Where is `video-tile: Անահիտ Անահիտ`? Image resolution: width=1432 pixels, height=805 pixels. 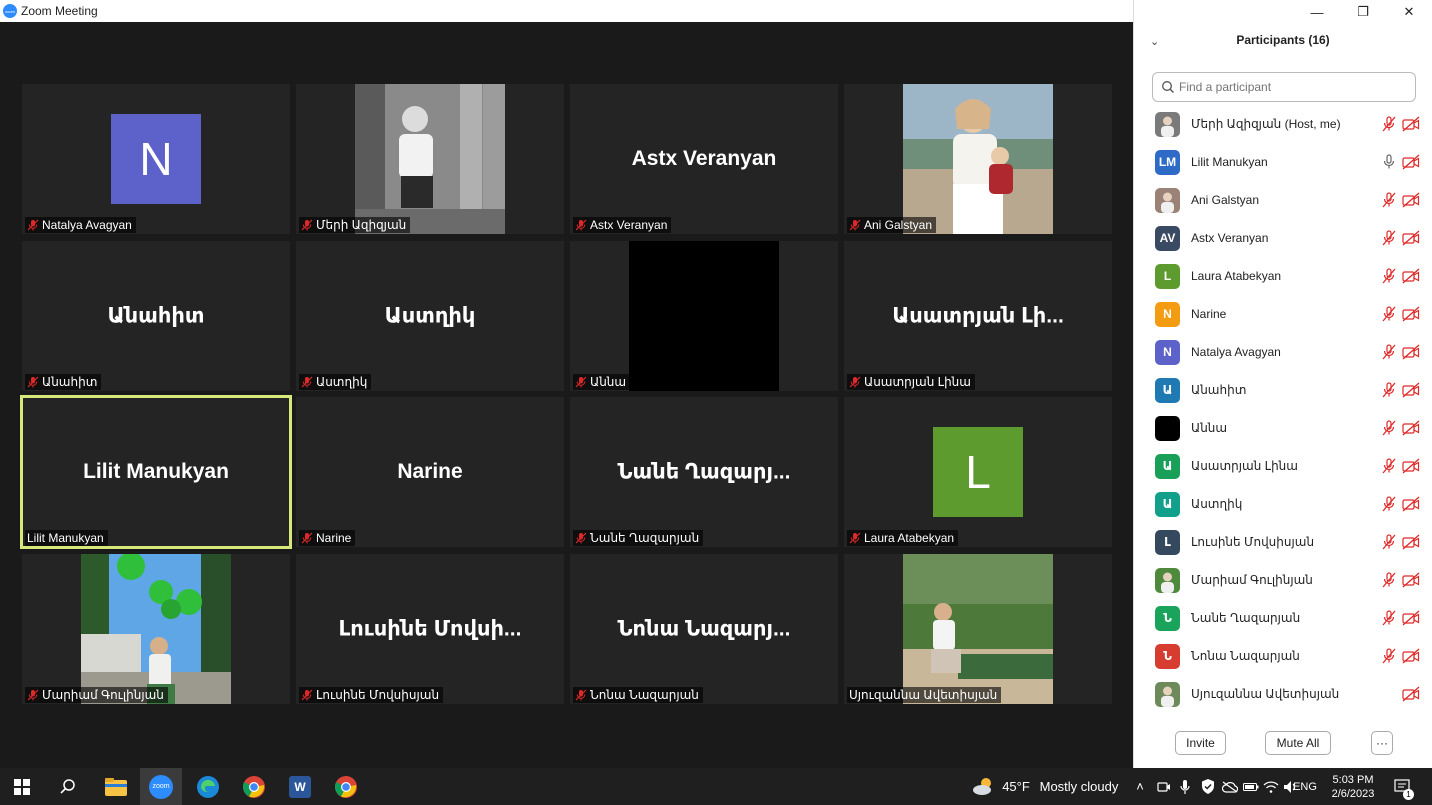 video-tile: Անահիտ Անահիտ is located at coordinates (156, 316).